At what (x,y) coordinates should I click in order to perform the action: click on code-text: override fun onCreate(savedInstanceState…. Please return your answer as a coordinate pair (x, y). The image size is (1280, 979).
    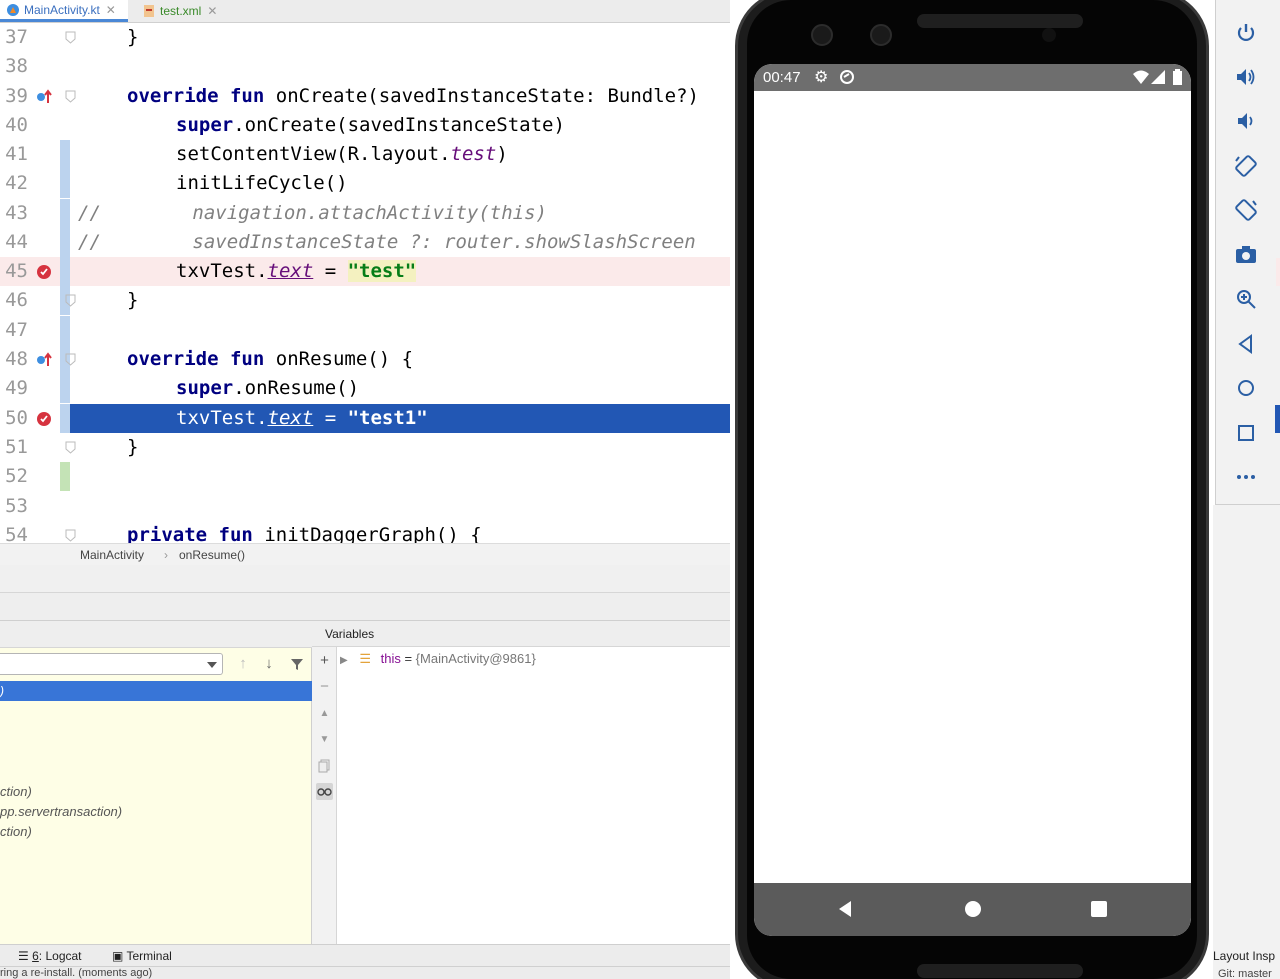
    Looking at the image, I should click on (413, 96).